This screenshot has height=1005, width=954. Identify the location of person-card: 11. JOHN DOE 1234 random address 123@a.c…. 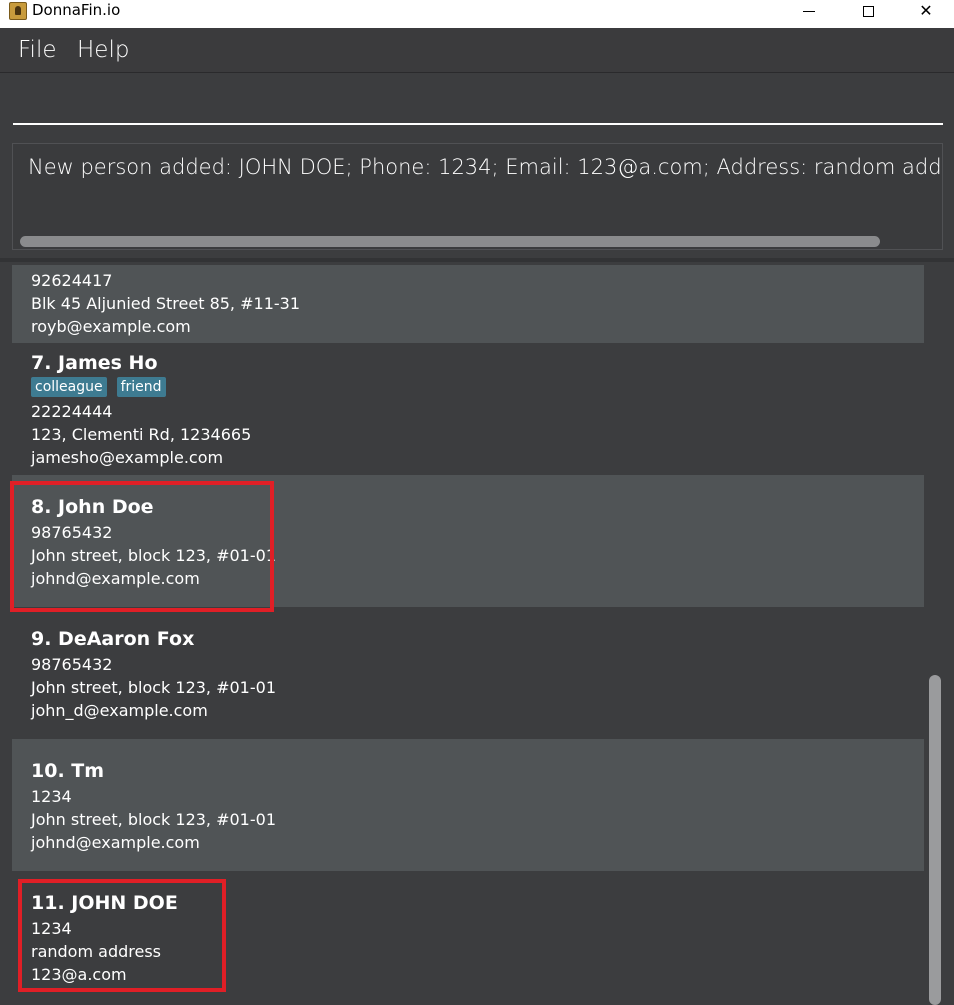
(468, 932).